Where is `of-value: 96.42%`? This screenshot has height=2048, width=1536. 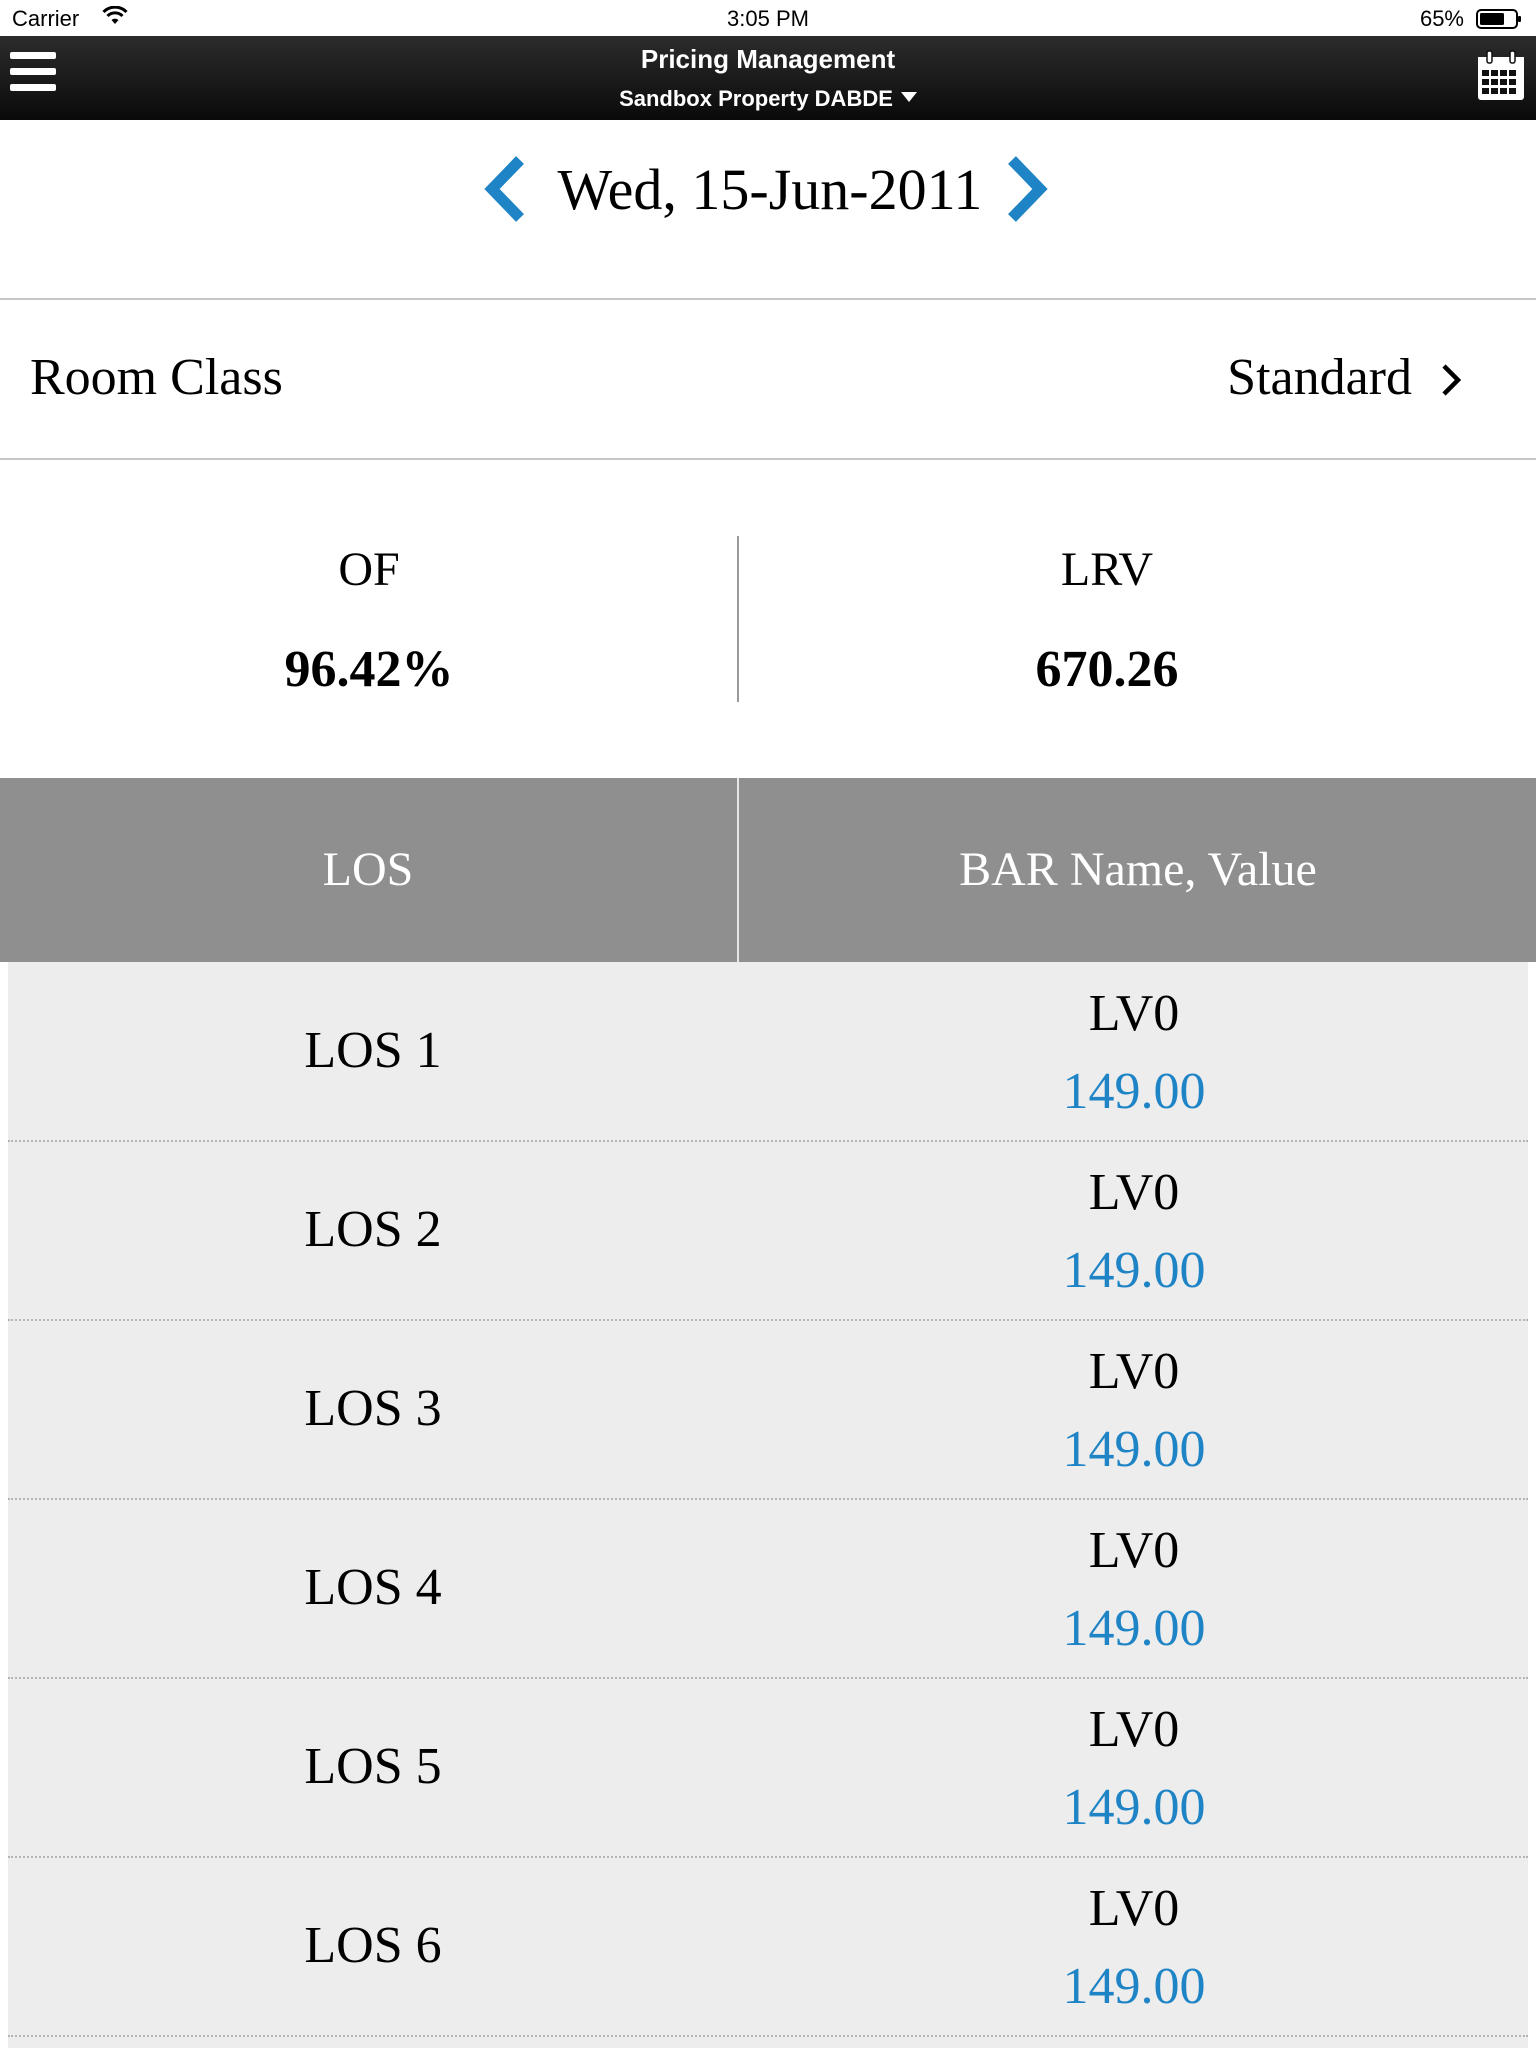
of-value: 96.42% is located at coordinates (369, 669).